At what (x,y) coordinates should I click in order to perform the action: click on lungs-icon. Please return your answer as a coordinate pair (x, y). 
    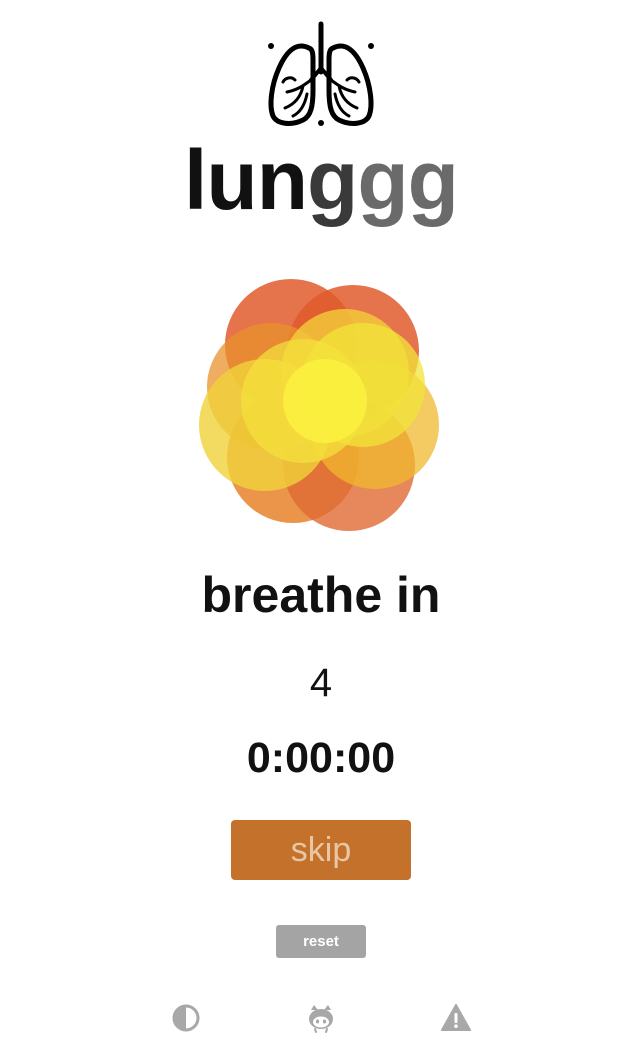
    Looking at the image, I should click on (321, 73).